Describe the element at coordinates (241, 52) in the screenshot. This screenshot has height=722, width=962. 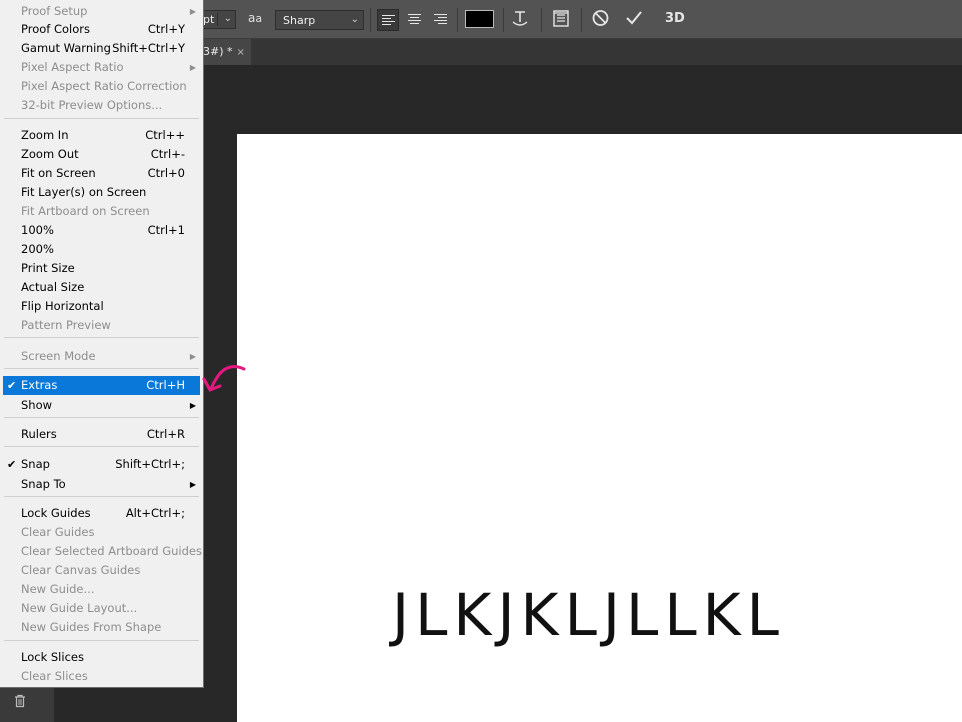
I see `close-icon: ×` at that location.